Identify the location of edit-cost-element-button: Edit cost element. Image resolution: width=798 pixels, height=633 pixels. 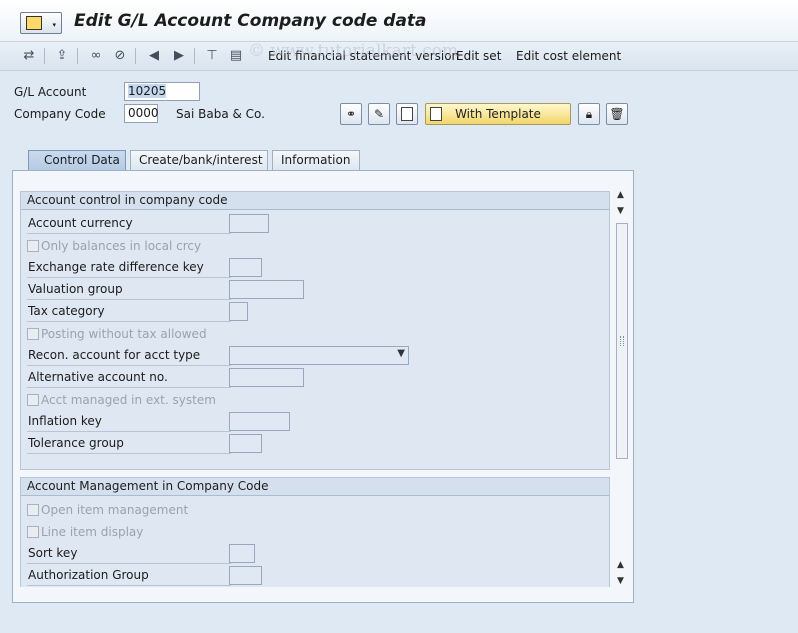
(568, 56).